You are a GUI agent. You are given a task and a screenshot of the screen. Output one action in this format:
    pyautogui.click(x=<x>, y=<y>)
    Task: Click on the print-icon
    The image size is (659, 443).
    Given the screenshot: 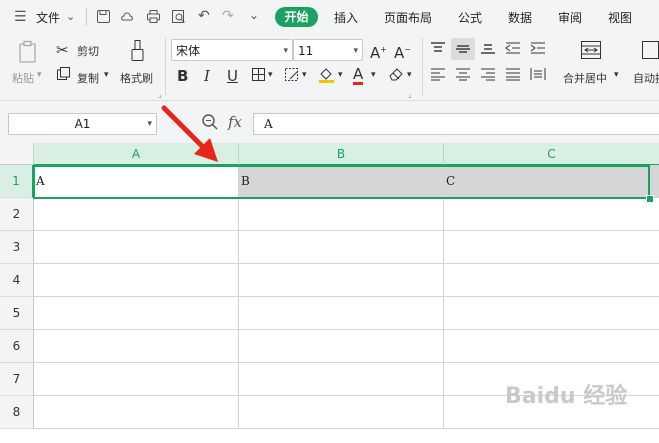 What is the action you would take?
    pyautogui.click(x=153, y=18)
    